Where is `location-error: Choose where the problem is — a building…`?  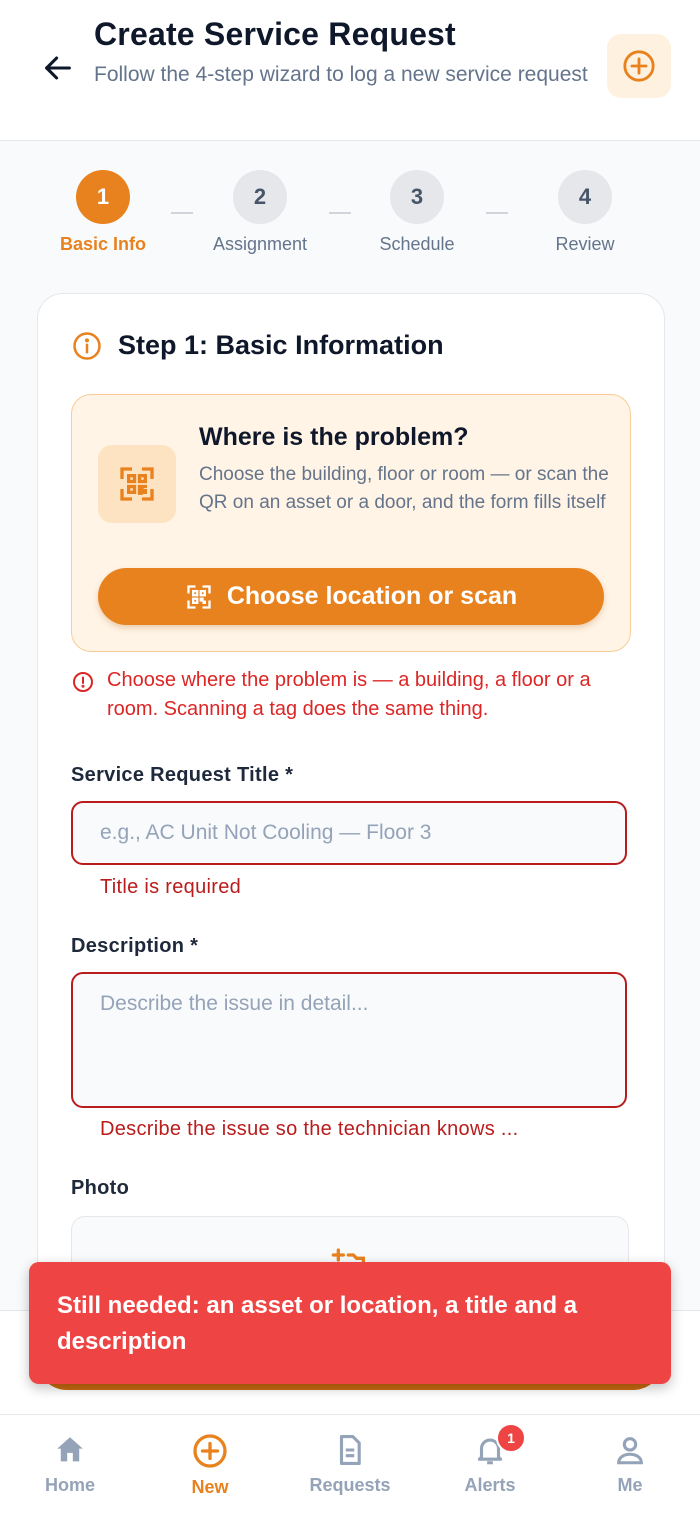
location-error: Choose where the problem is — a building… is located at coordinates (351, 695).